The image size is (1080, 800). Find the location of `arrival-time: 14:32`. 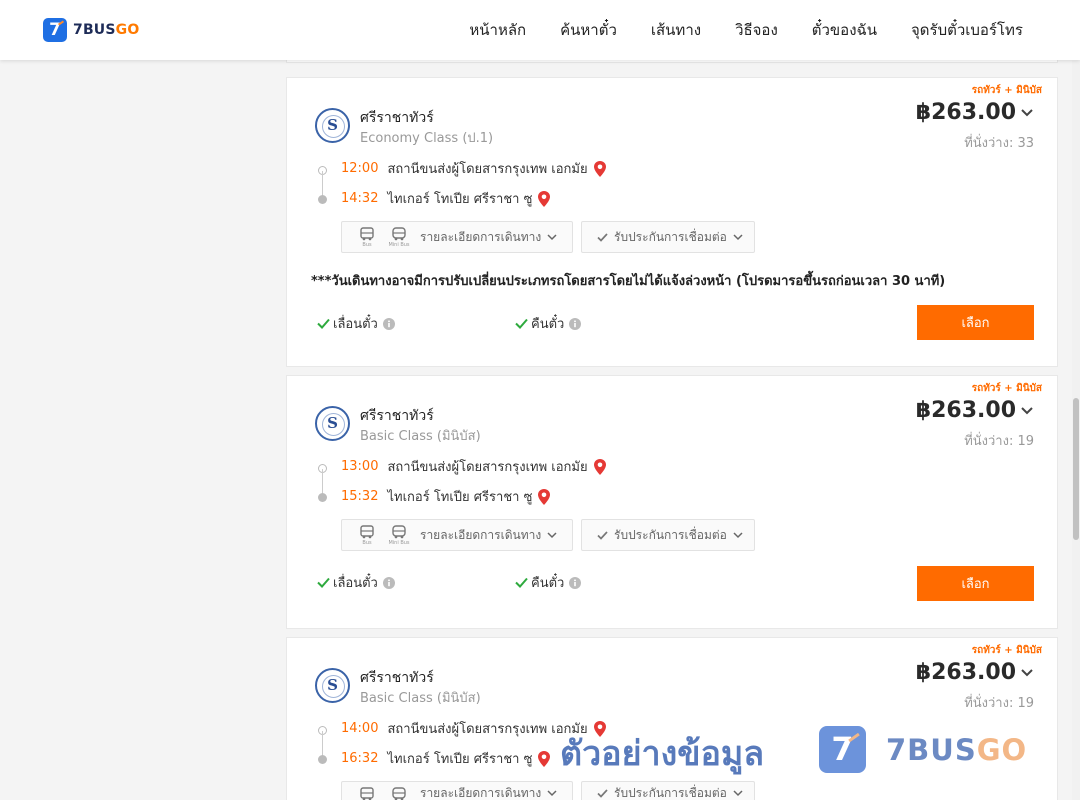

arrival-time: 14:32 is located at coordinates (360, 198).